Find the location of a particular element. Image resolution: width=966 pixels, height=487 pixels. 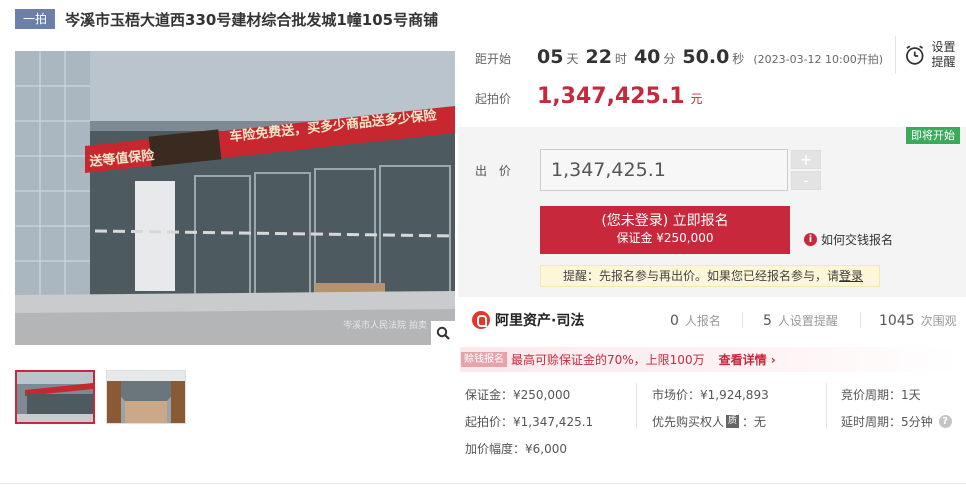

start-price-detail: 起拍价：¥1,347,425.1 is located at coordinates (529, 422).